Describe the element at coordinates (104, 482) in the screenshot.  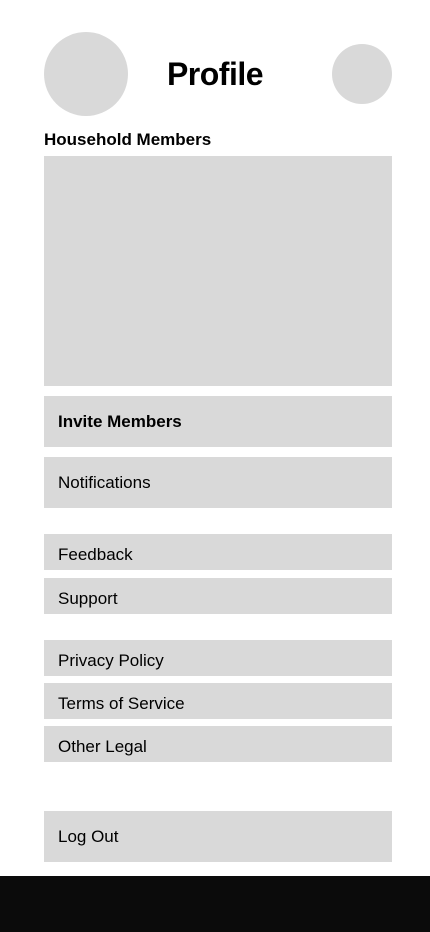
I see `notifications-label: Notifications` at that location.